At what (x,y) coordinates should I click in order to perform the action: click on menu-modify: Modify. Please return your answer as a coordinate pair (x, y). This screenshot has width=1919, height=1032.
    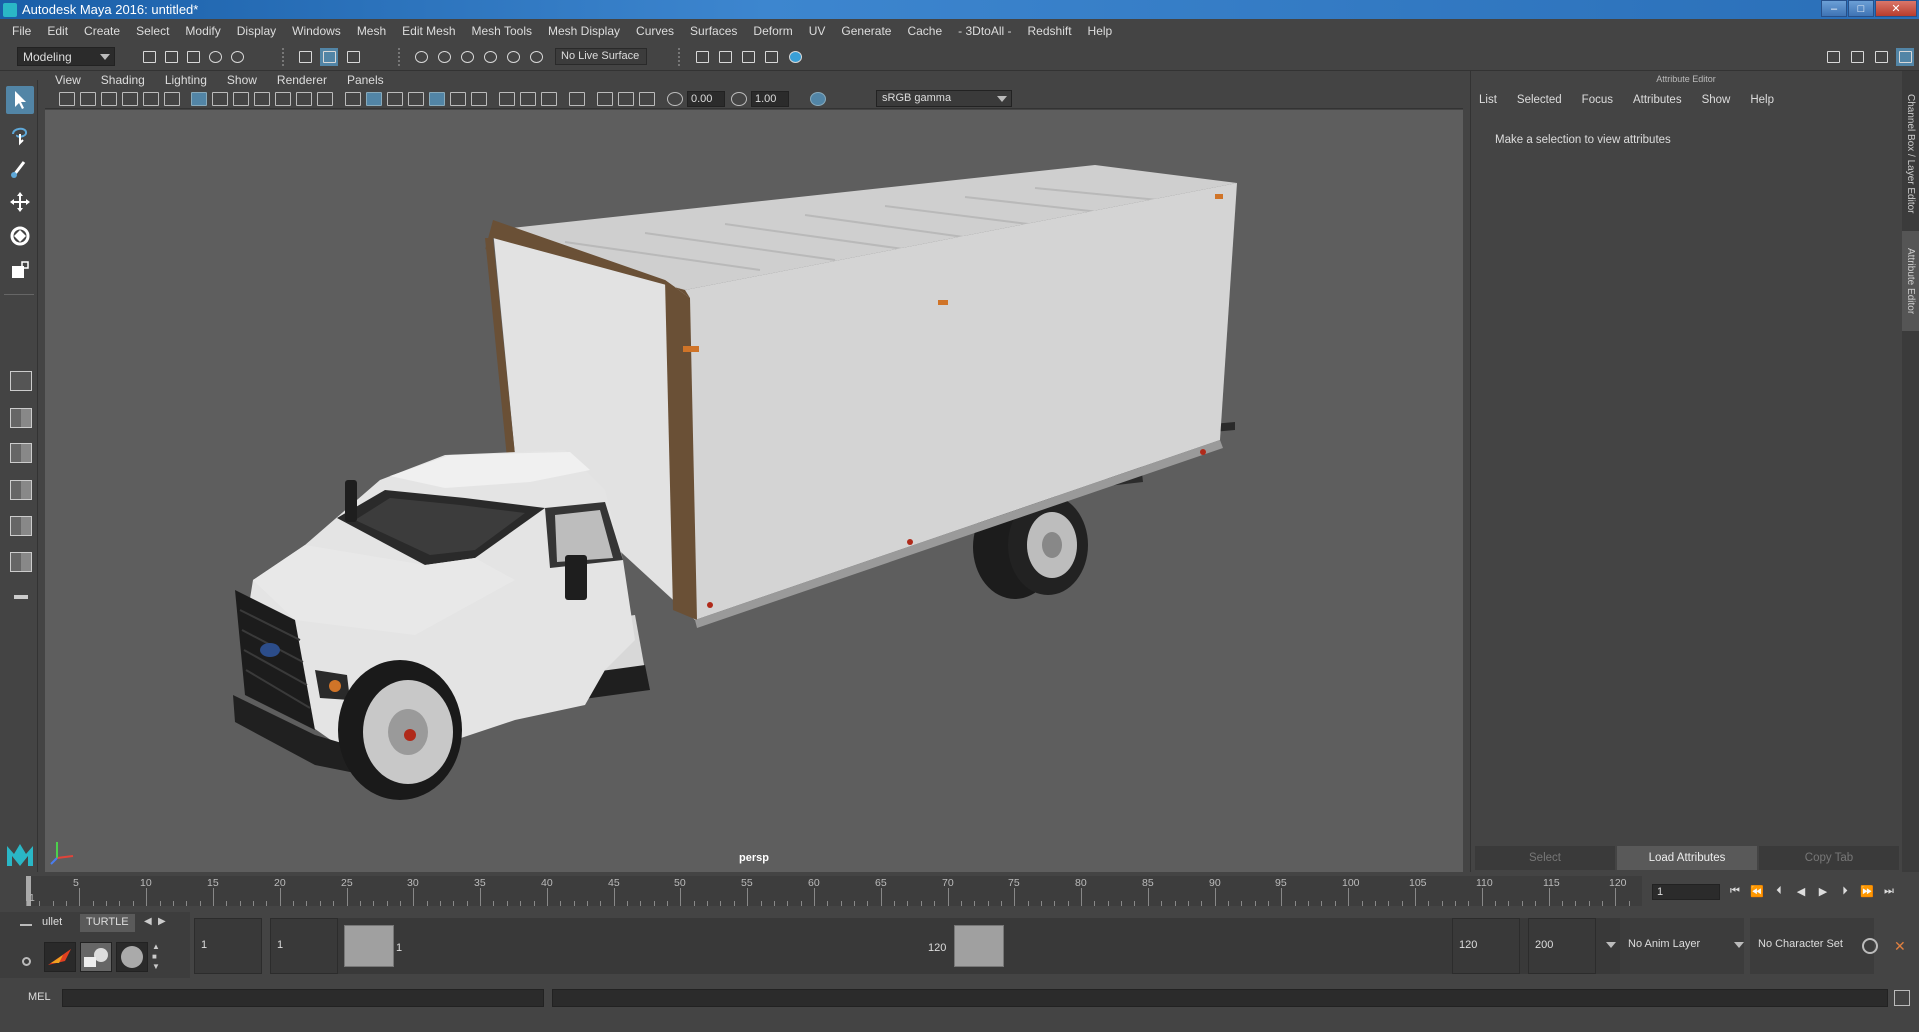
    Looking at the image, I should click on (202, 31).